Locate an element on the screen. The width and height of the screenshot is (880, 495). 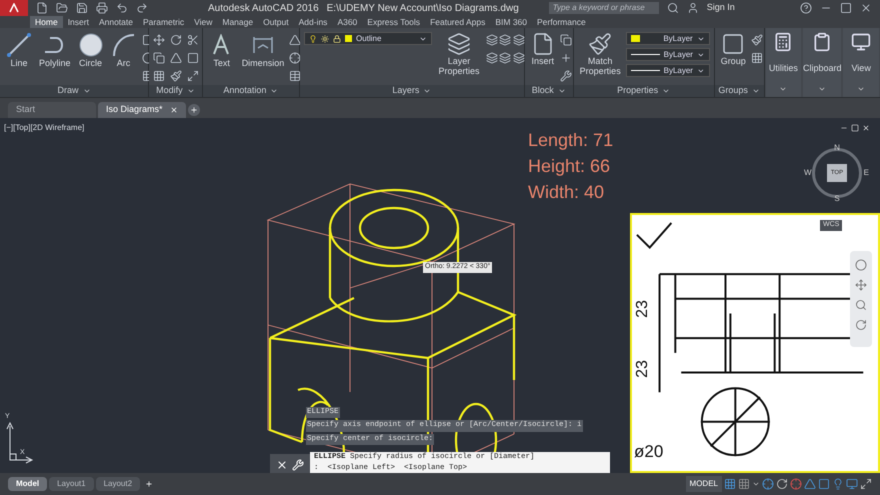
ribbon-tool-button: Circle is located at coordinates (91, 50).